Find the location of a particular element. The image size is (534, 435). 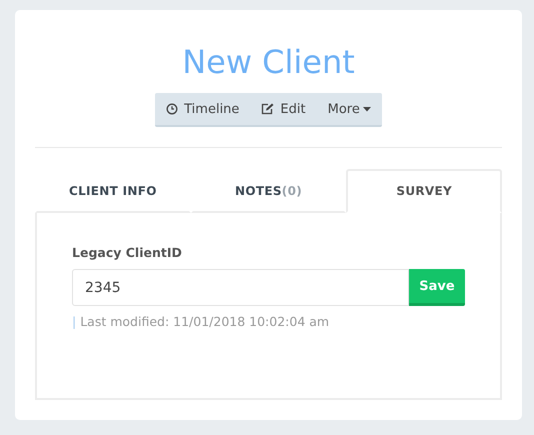

action-button: Timeline is located at coordinates (202, 109).